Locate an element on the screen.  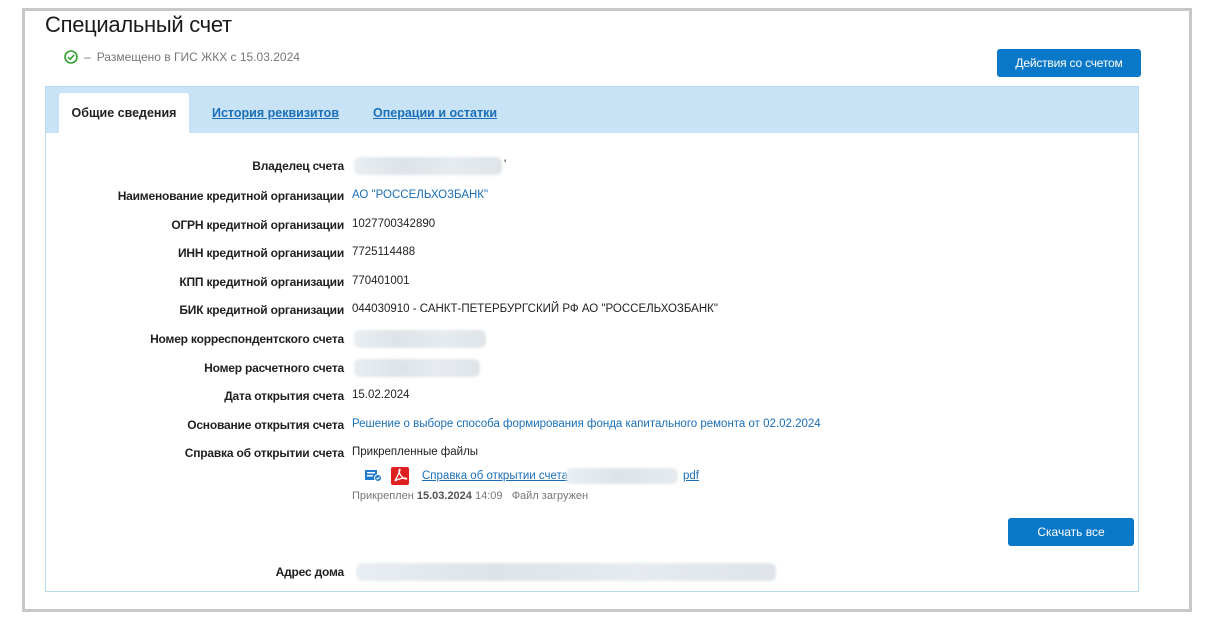
tab-requisites-history: История реквизитов is located at coordinates (275, 113).